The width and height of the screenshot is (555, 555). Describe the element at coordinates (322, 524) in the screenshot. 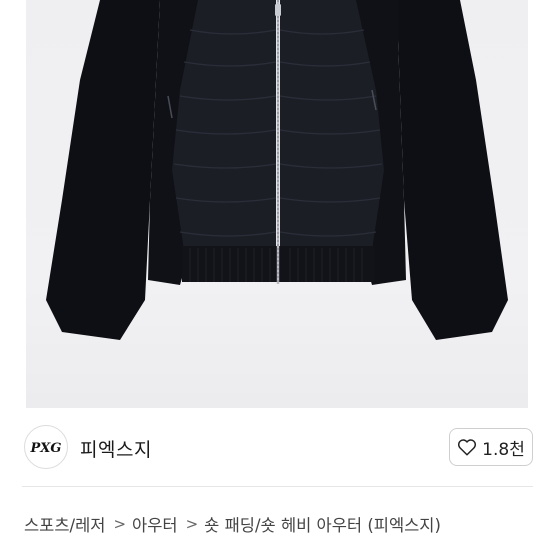

I see `breadcrumb-item-short-padding: 숏 패딩/숏 헤비 아우터 (피엑스지)` at that location.